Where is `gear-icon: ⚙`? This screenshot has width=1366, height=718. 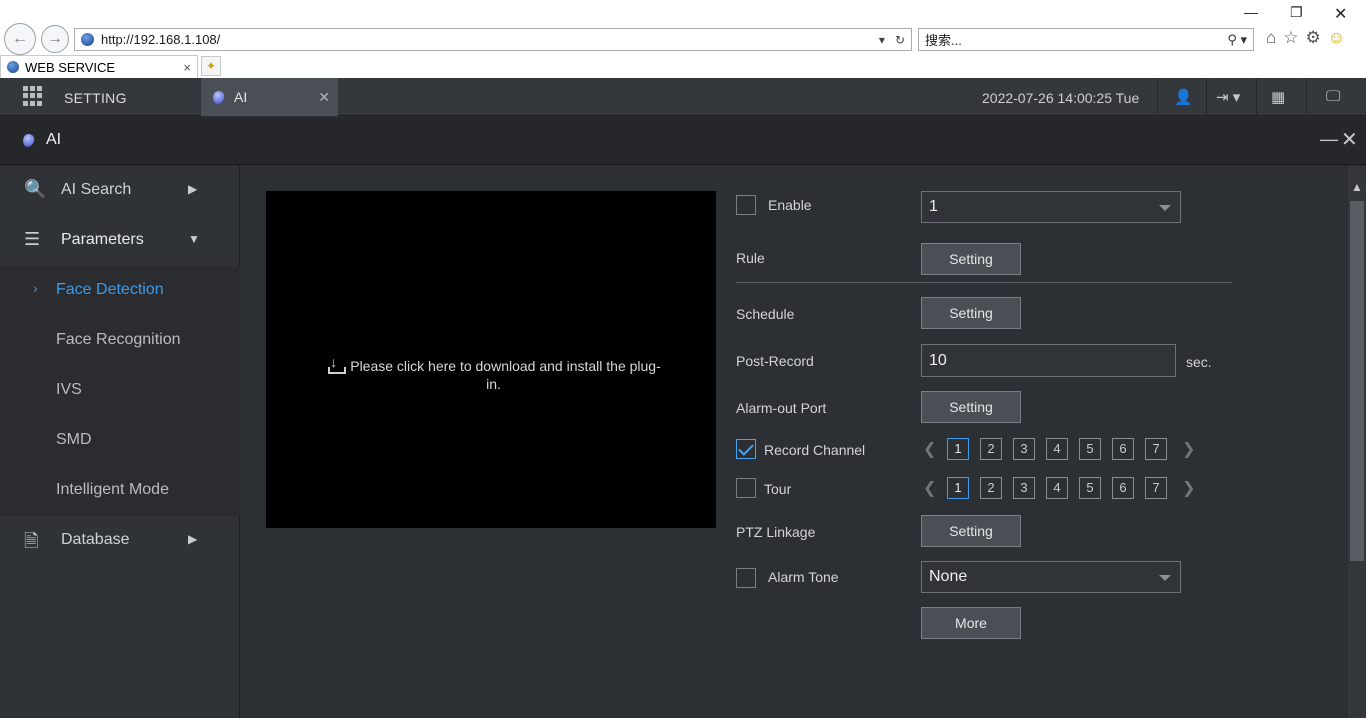 gear-icon: ⚙ is located at coordinates (1313, 38).